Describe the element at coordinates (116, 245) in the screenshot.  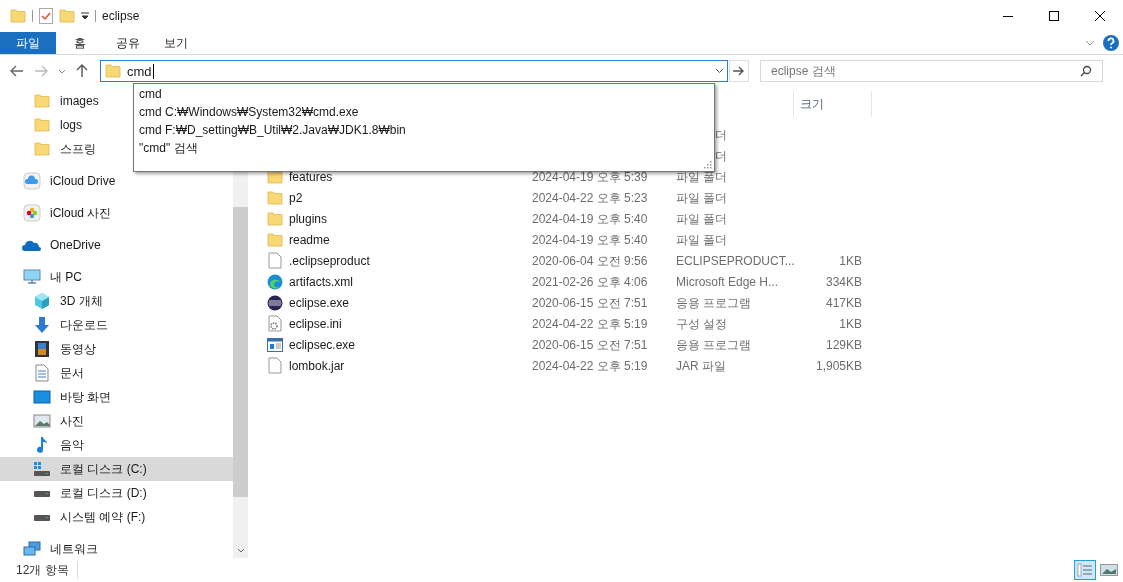
I see `sidebar-item: OneDrive` at that location.